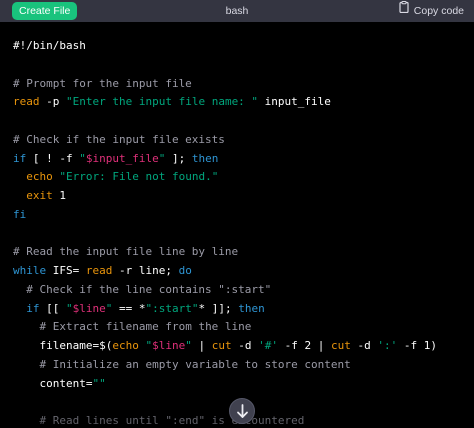  What do you see at coordinates (30, 270) in the screenshot?
I see `code-token: while` at bounding box center [30, 270].